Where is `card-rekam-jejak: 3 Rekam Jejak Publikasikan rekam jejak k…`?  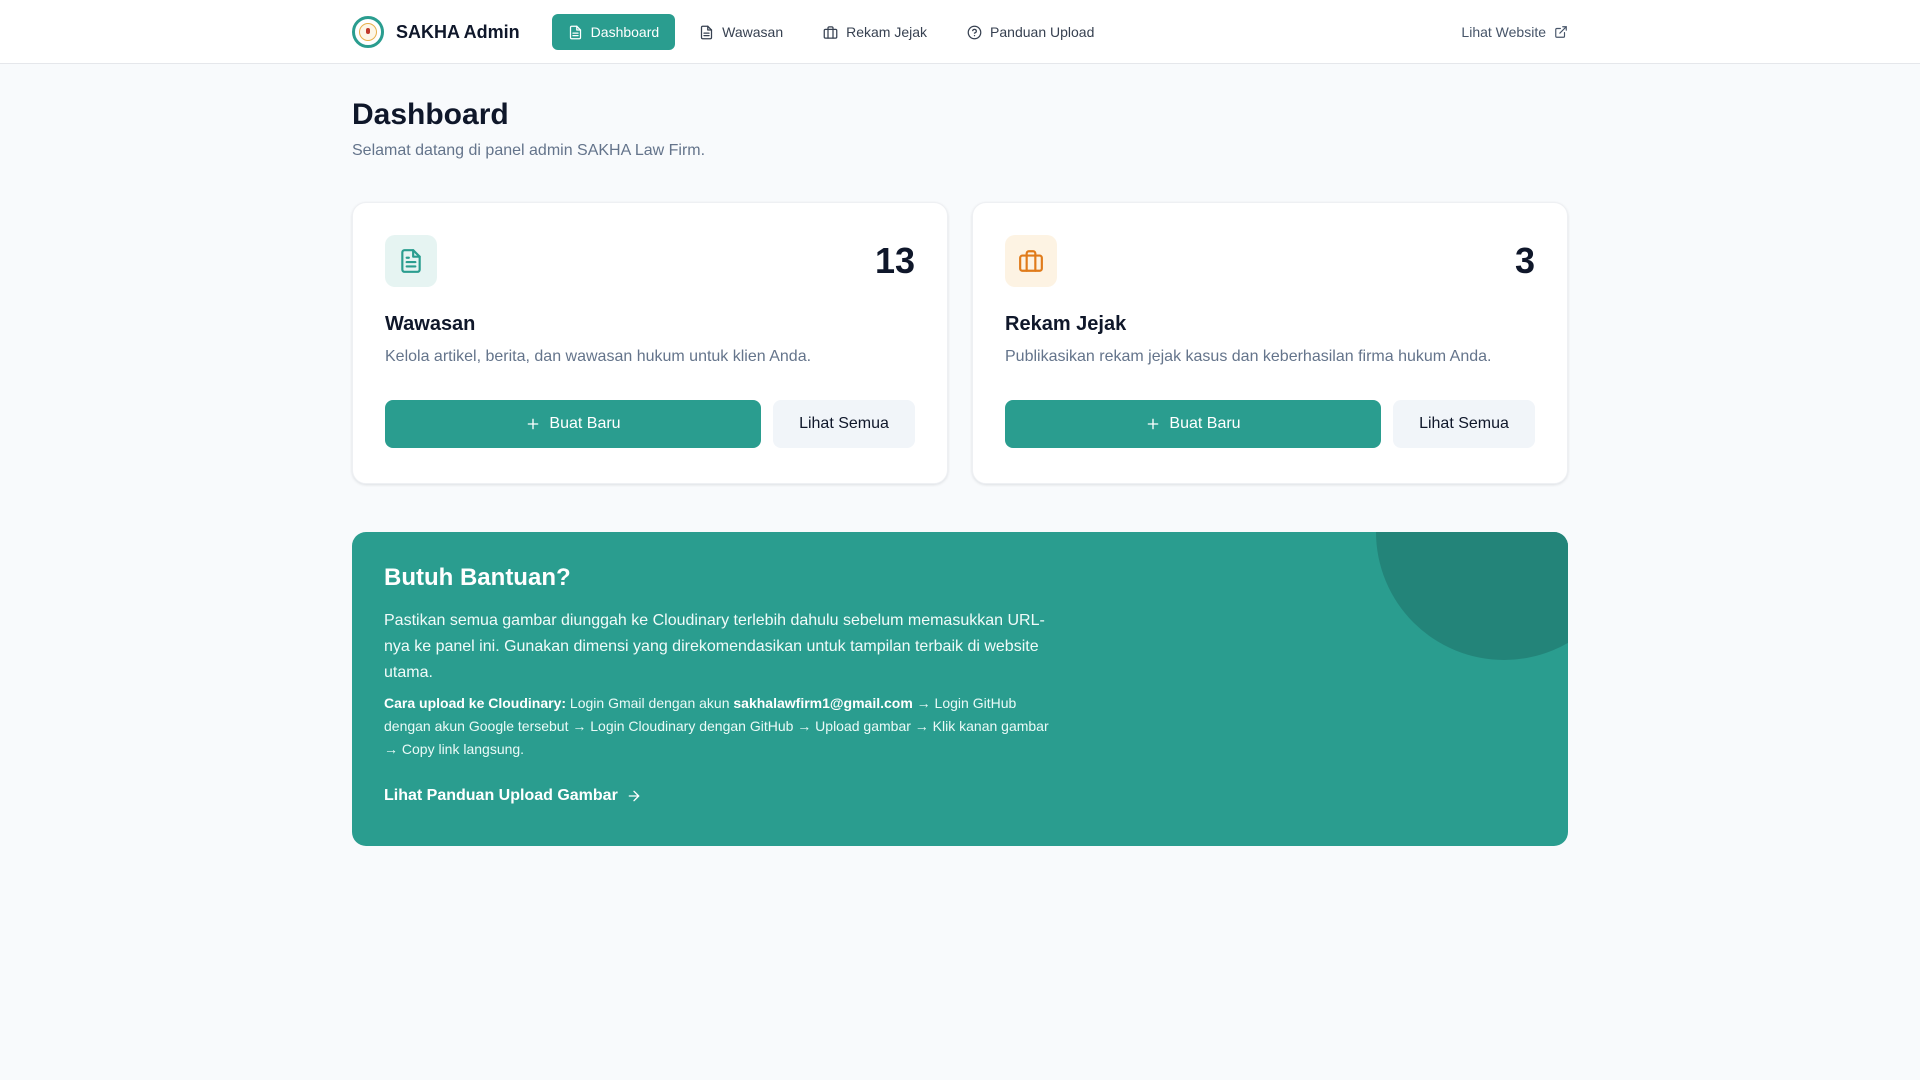 card-rekam-jejak: 3 Rekam Jejak Publikasikan rekam jejak k… is located at coordinates (1270, 343).